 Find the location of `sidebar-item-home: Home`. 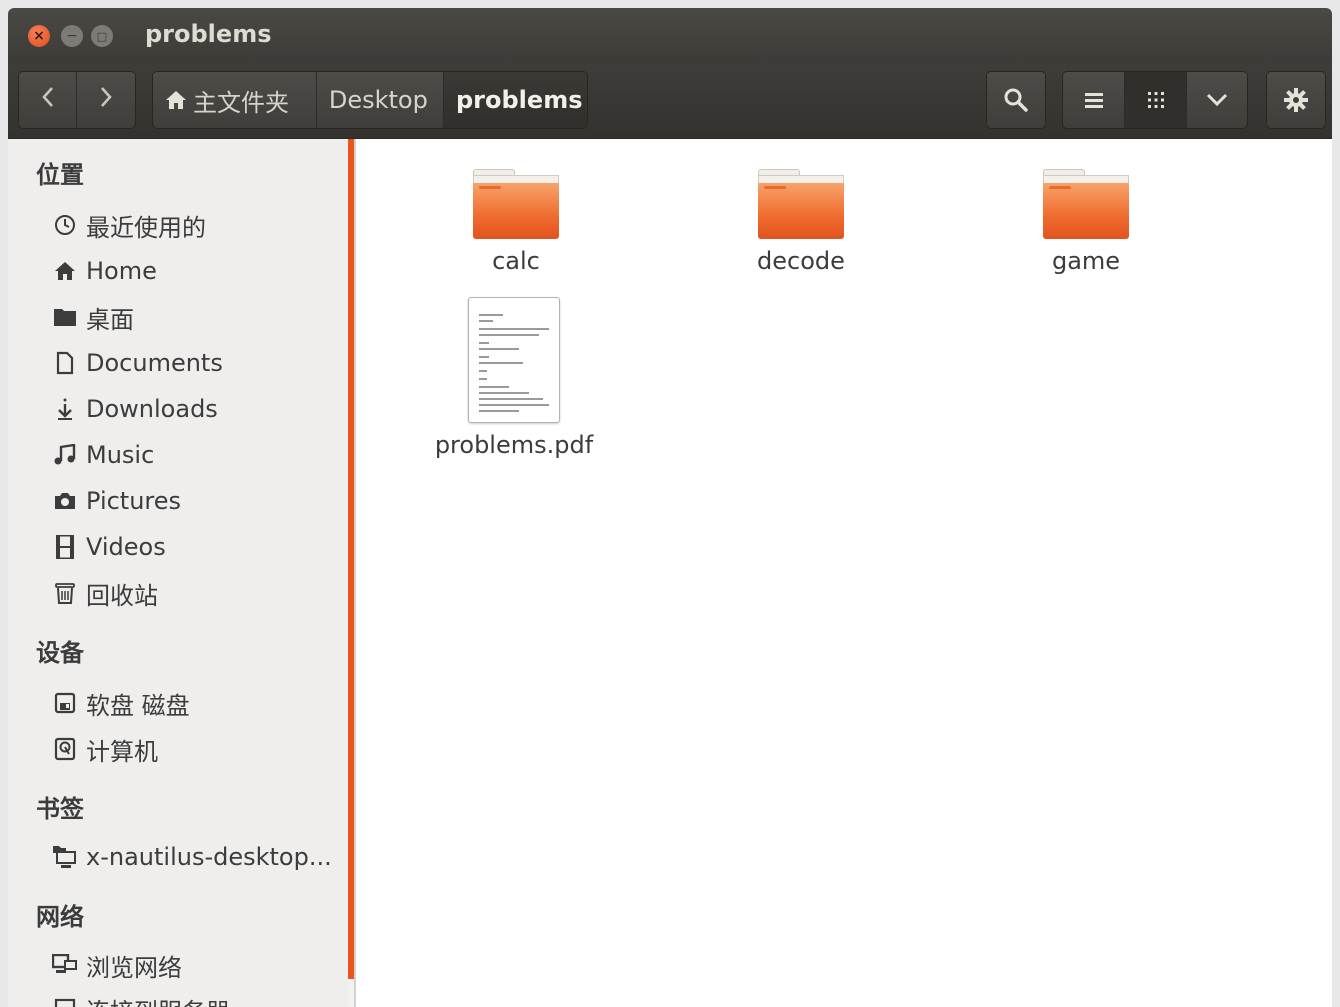

sidebar-item-home: Home is located at coordinates (103, 271).